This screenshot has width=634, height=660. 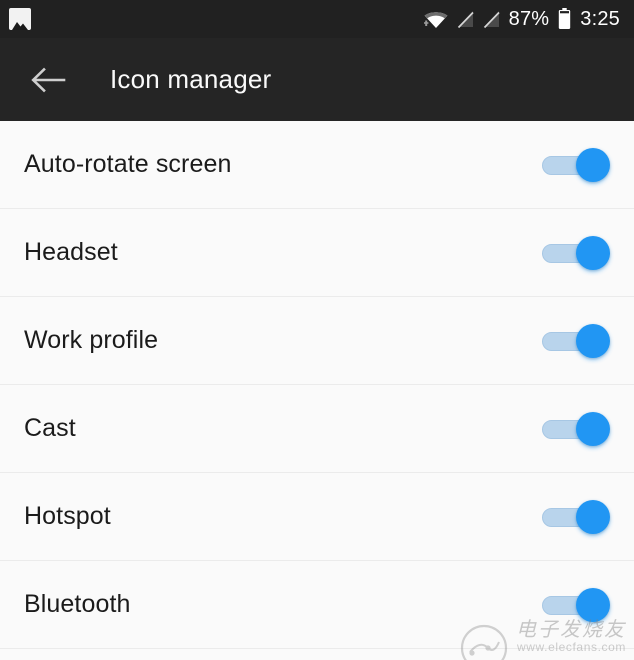 I want to click on toggle-switch-headset, so click(x=576, y=252).